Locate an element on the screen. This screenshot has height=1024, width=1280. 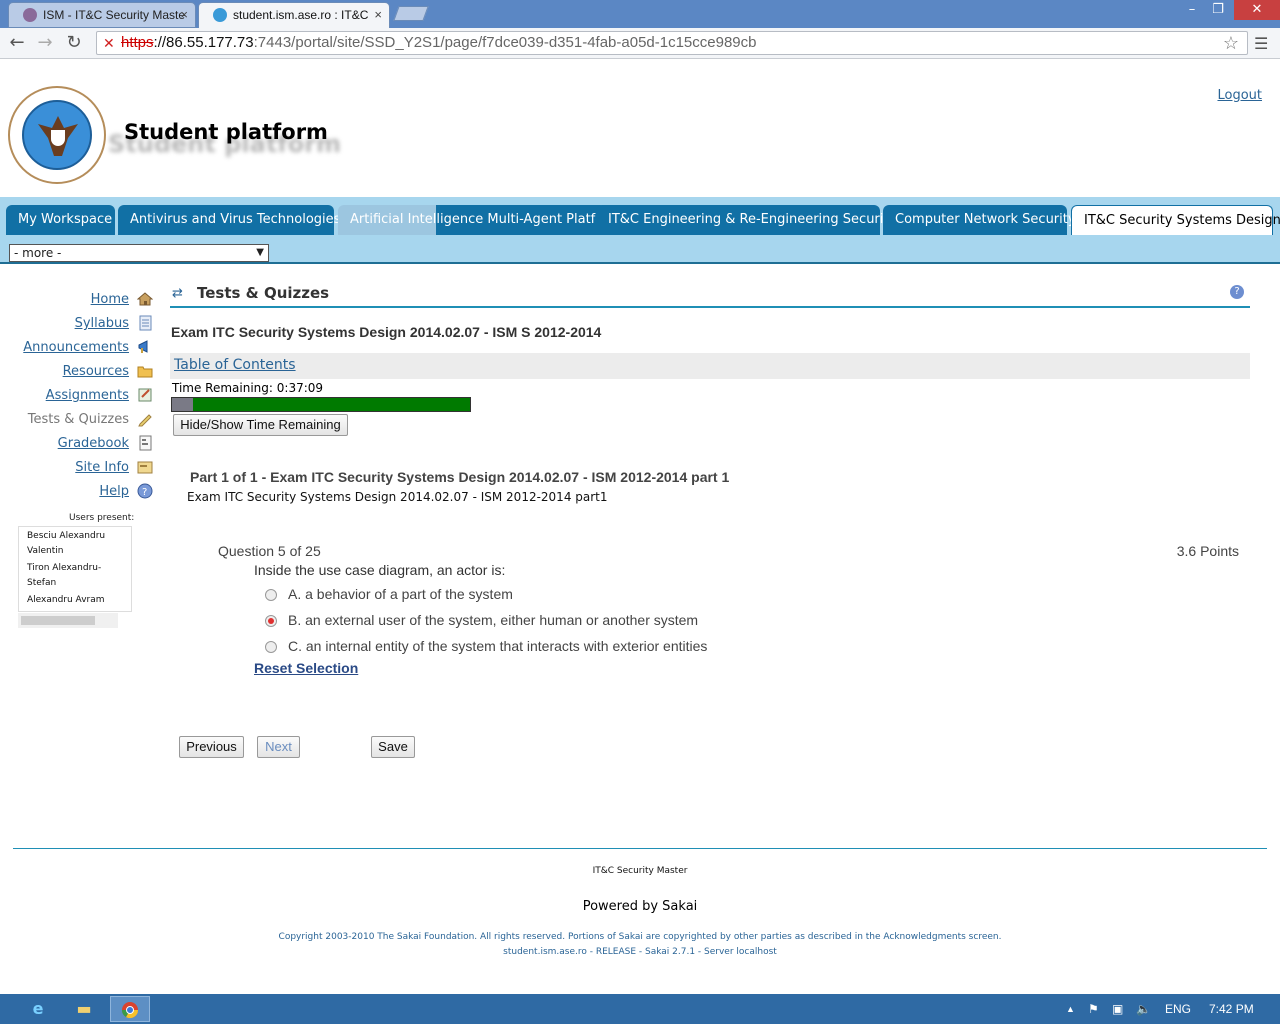
scrollbar-thumb is located at coordinates (58, 620).